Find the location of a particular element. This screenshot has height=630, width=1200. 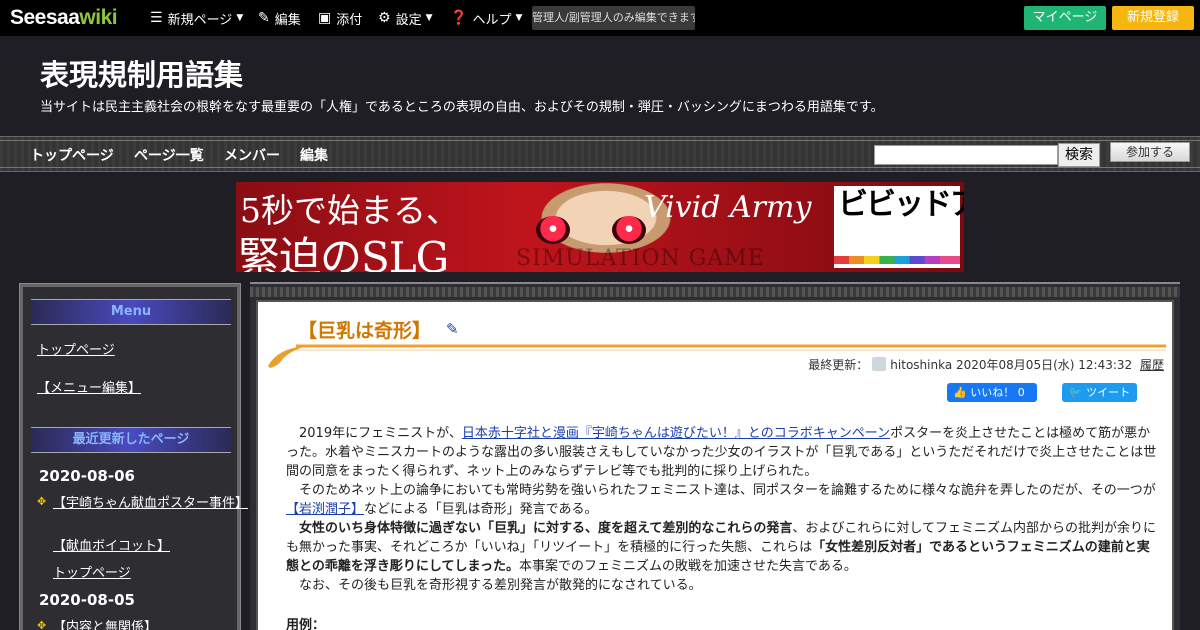

attach-menu: ▣ 添付 is located at coordinates (340, 18).